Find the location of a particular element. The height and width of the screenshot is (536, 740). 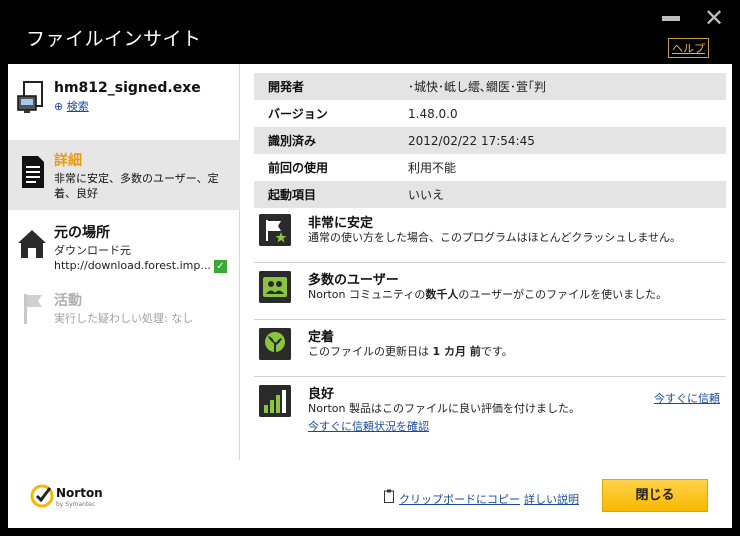

crosshair-icon: ⊕ is located at coordinates (59, 106).